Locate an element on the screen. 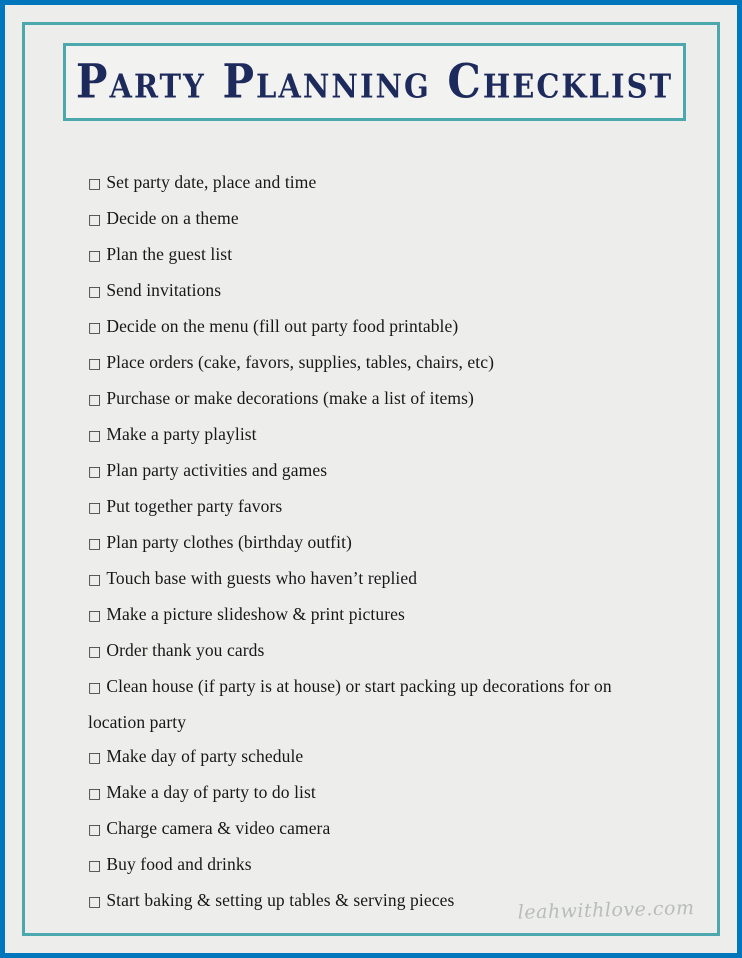 The height and width of the screenshot is (958, 742). checklist-item-label: Buy food and drinks is located at coordinates (179, 864).